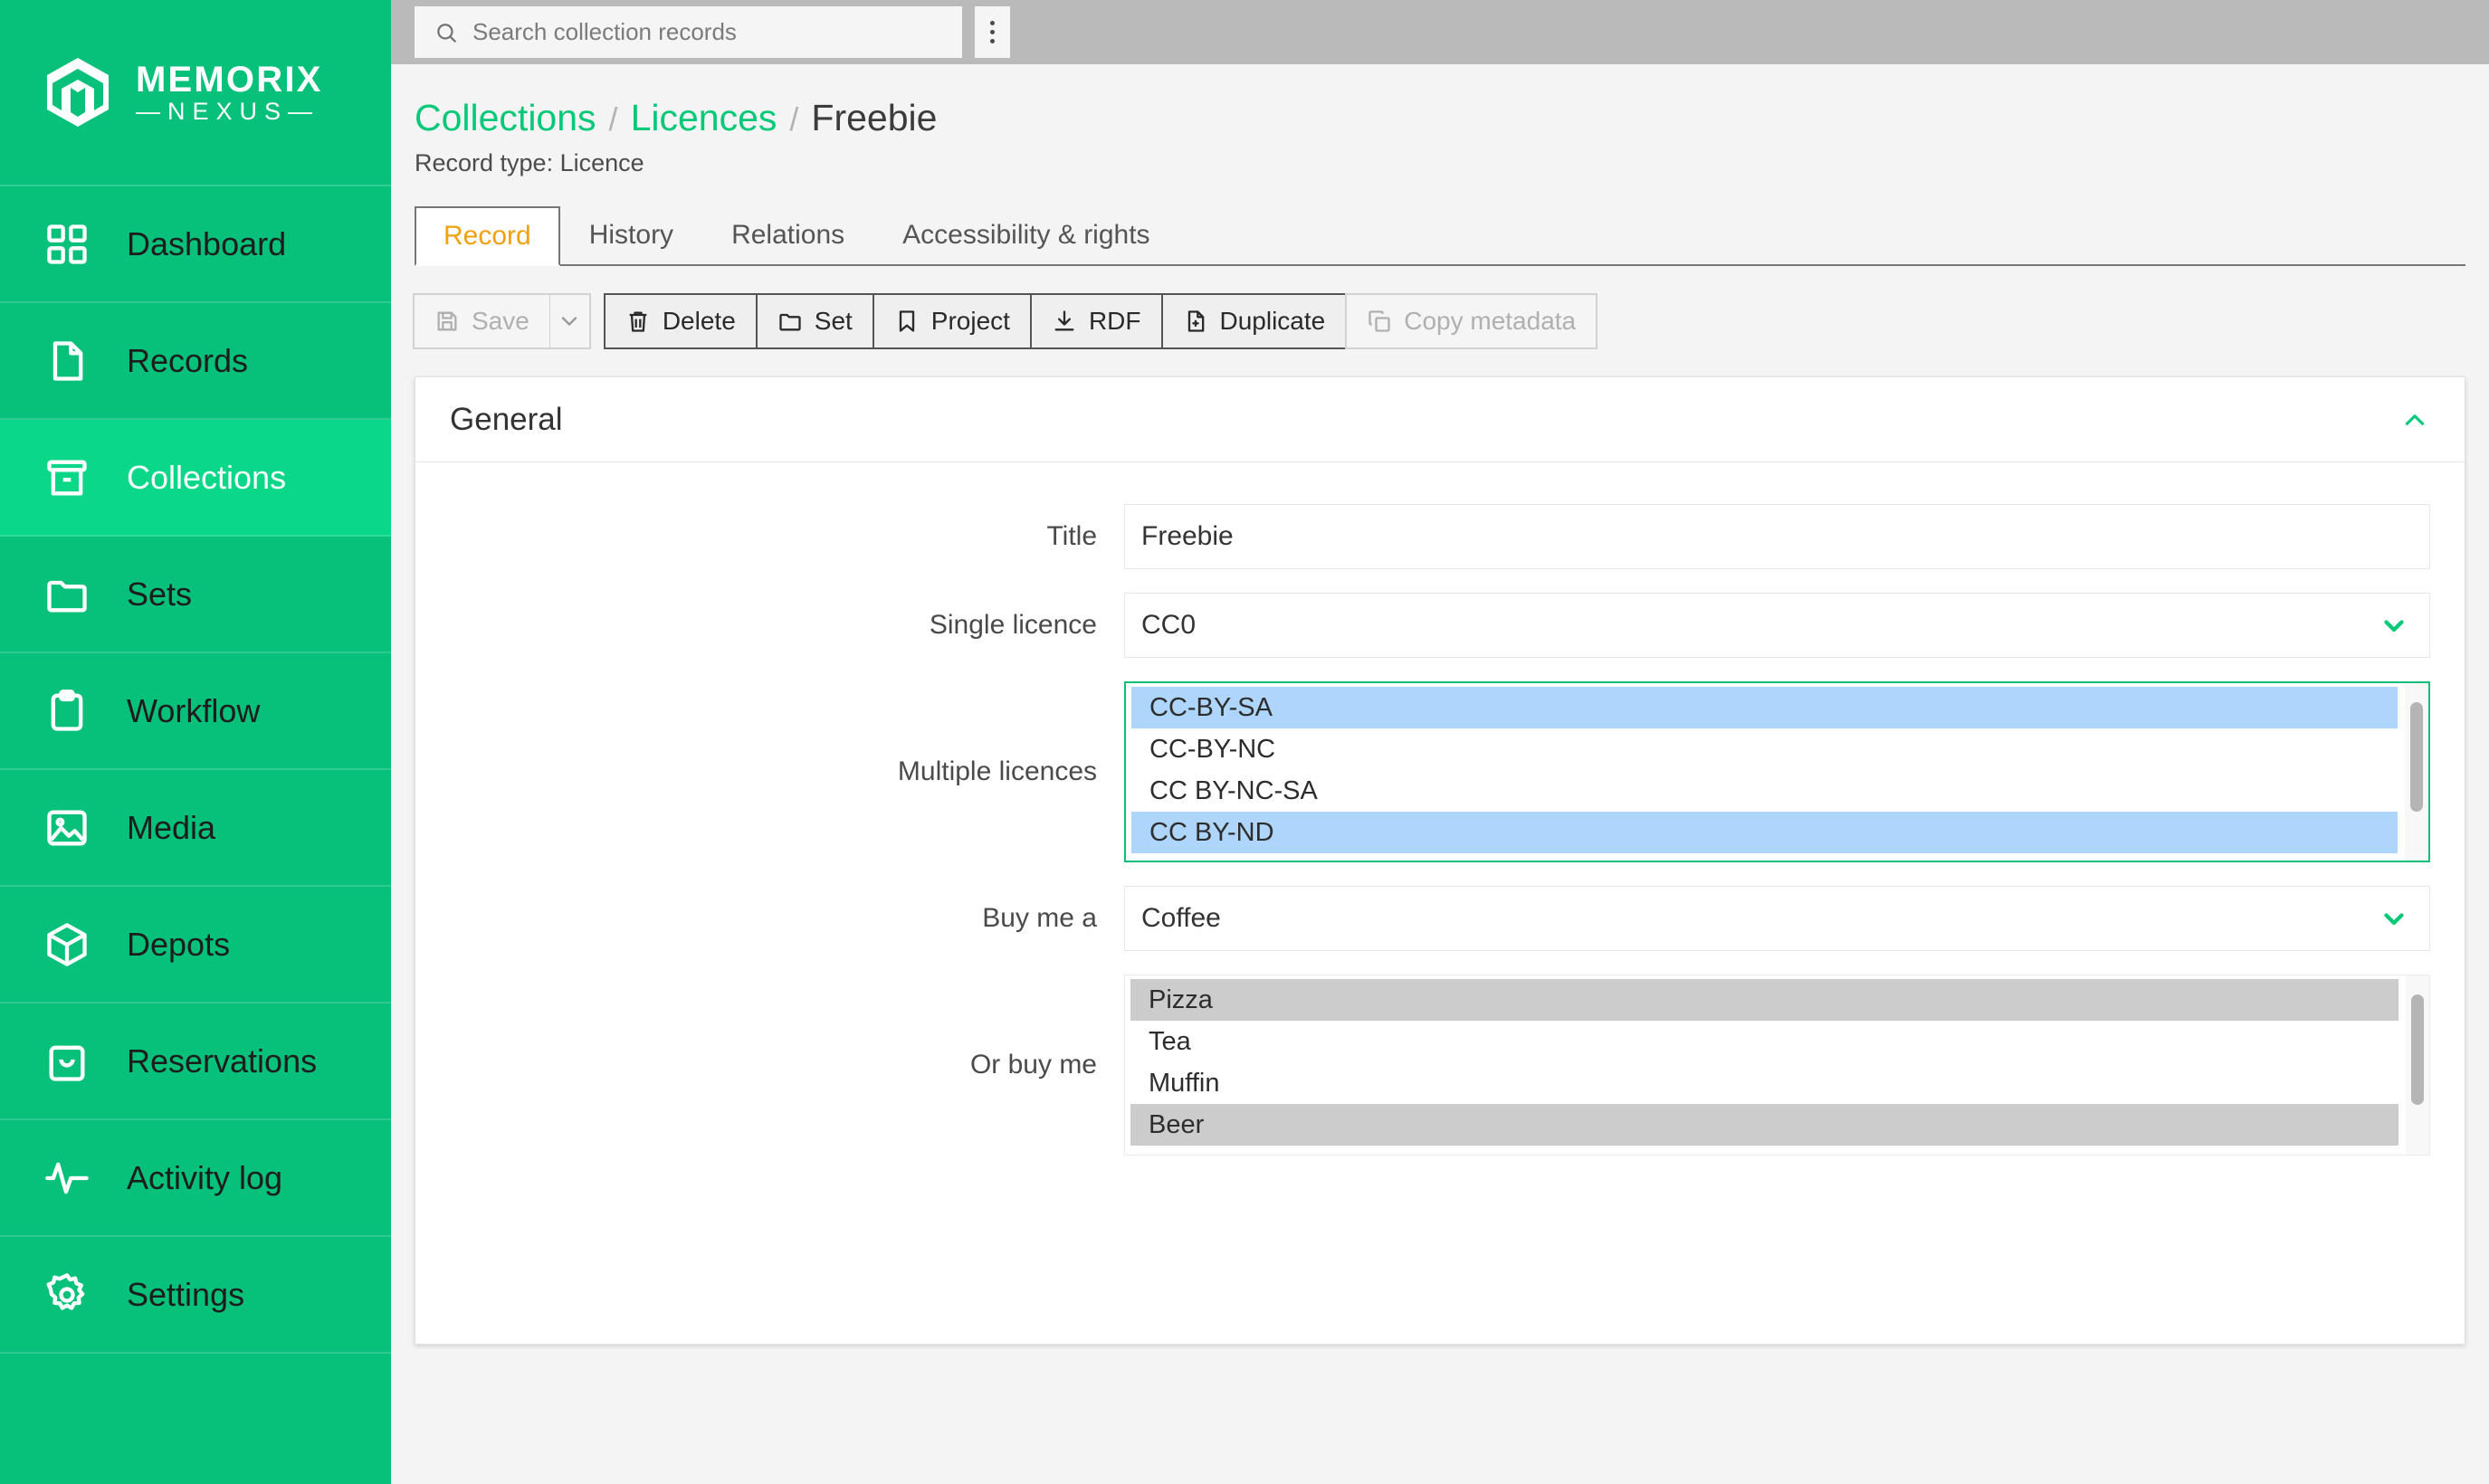 Image resolution: width=2489 pixels, height=1484 pixels. What do you see at coordinates (1033, 1065) in the screenshot?
I see `or-buy-me-label: Or buy me` at bounding box center [1033, 1065].